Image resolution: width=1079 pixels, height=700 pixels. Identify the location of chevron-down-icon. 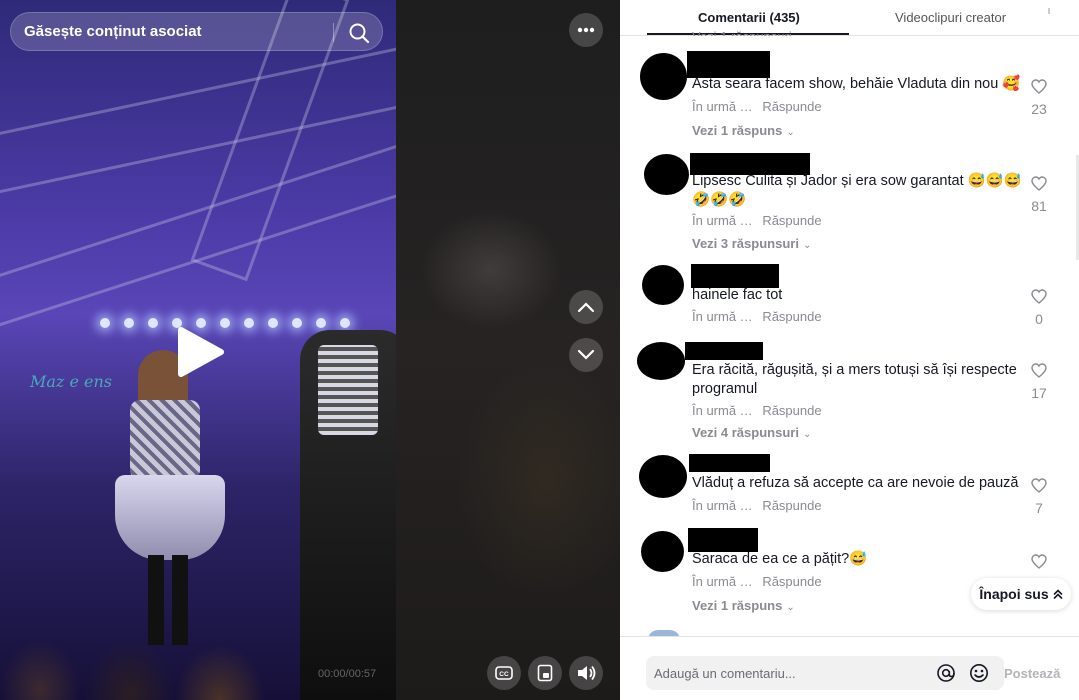
(586, 354).